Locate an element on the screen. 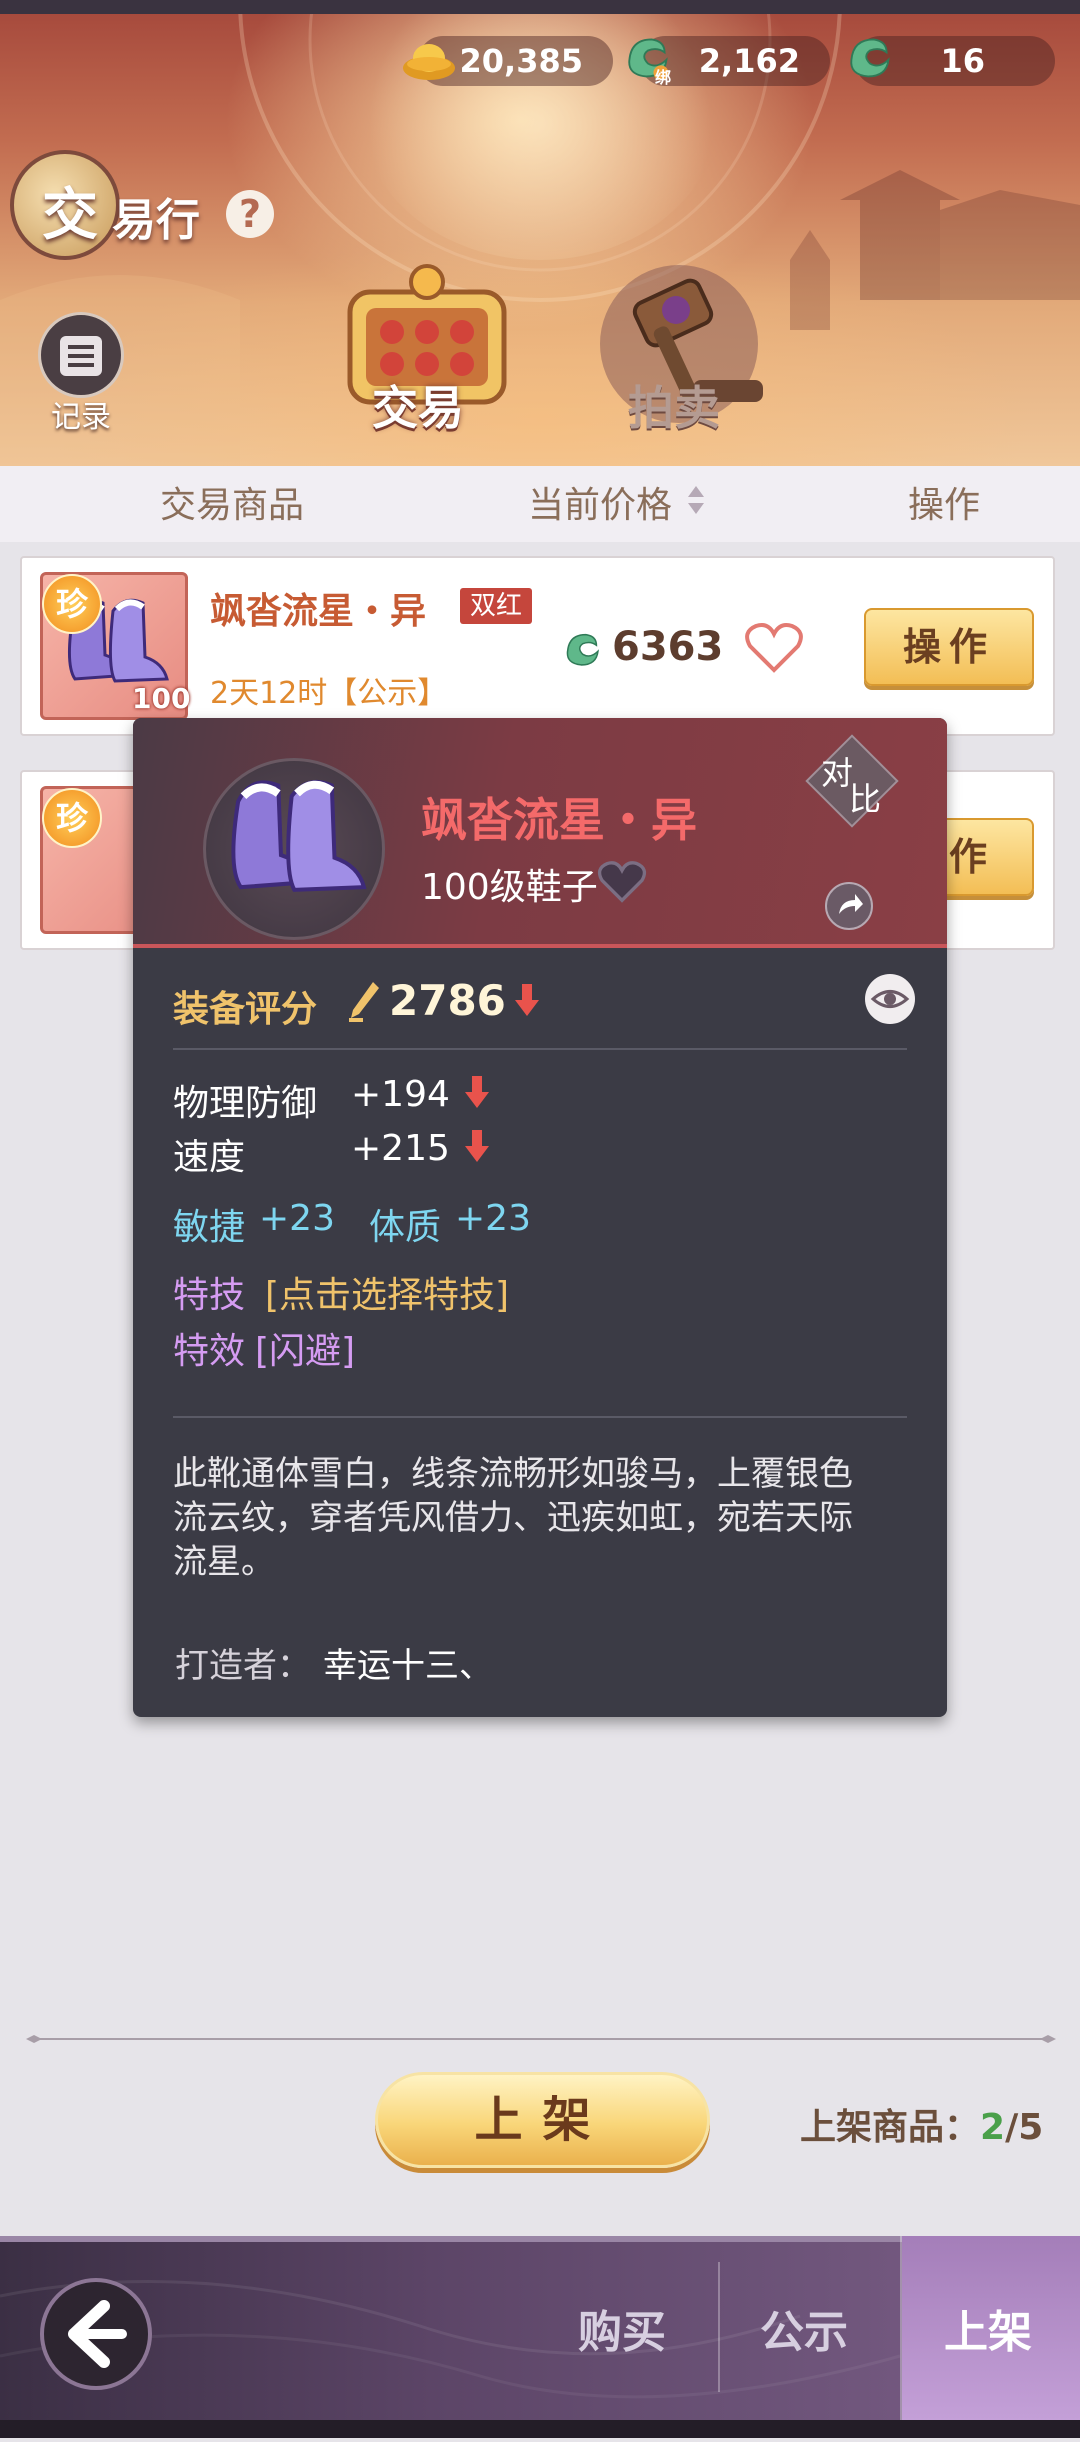  sort-icon is located at coordinates (696, 500).